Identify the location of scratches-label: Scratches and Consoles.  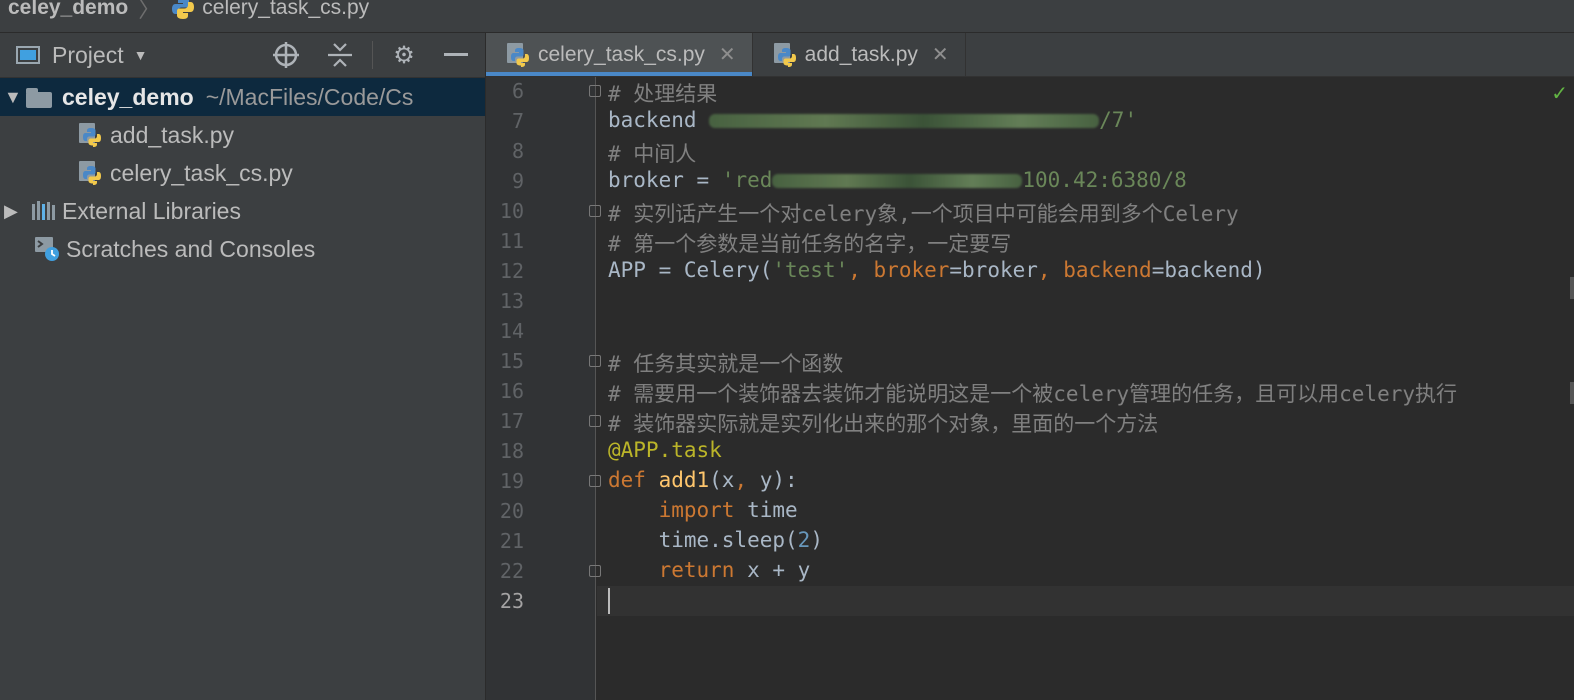
(191, 248).